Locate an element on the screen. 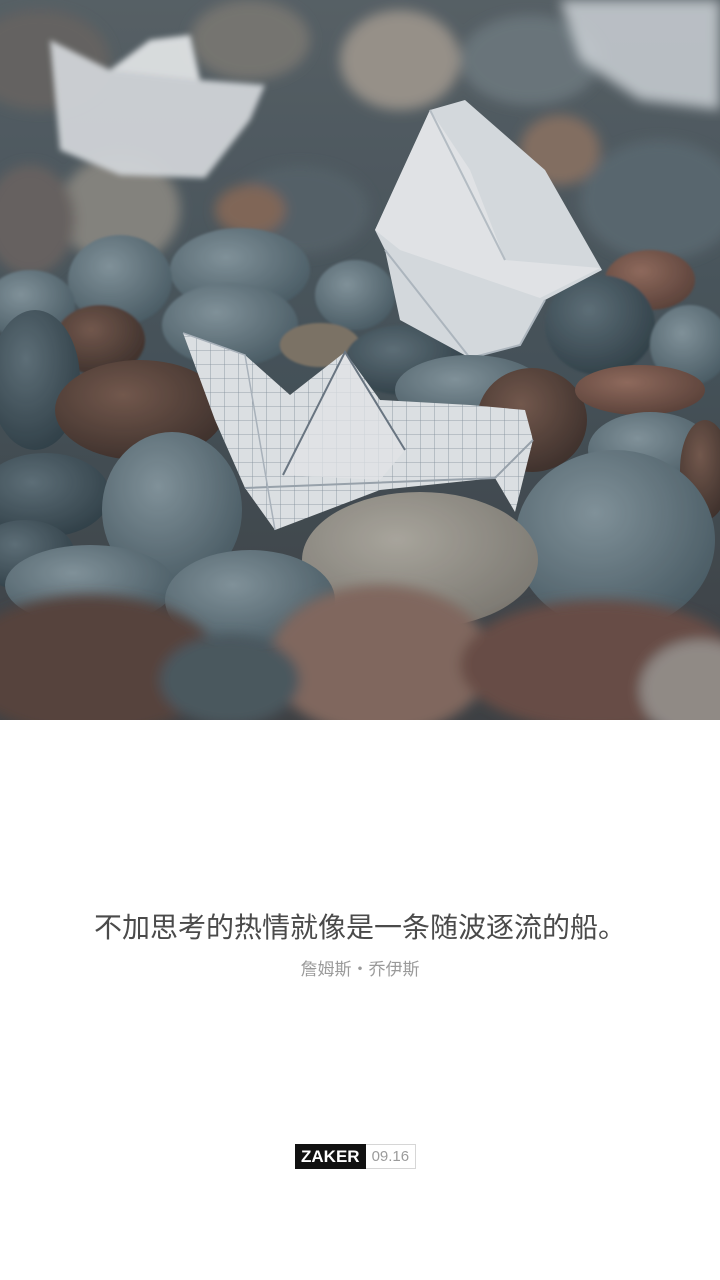 The width and height of the screenshot is (720, 1280). quote-text: 不加思考的热情就像是一条随波逐流的船。 is located at coordinates (359, 927).